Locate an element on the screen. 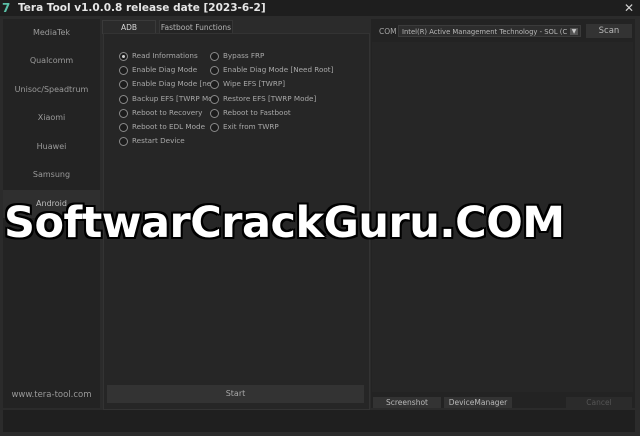 This screenshot has height=436, width=640. option-label: Enable Diag Mode is located at coordinates (165, 69).